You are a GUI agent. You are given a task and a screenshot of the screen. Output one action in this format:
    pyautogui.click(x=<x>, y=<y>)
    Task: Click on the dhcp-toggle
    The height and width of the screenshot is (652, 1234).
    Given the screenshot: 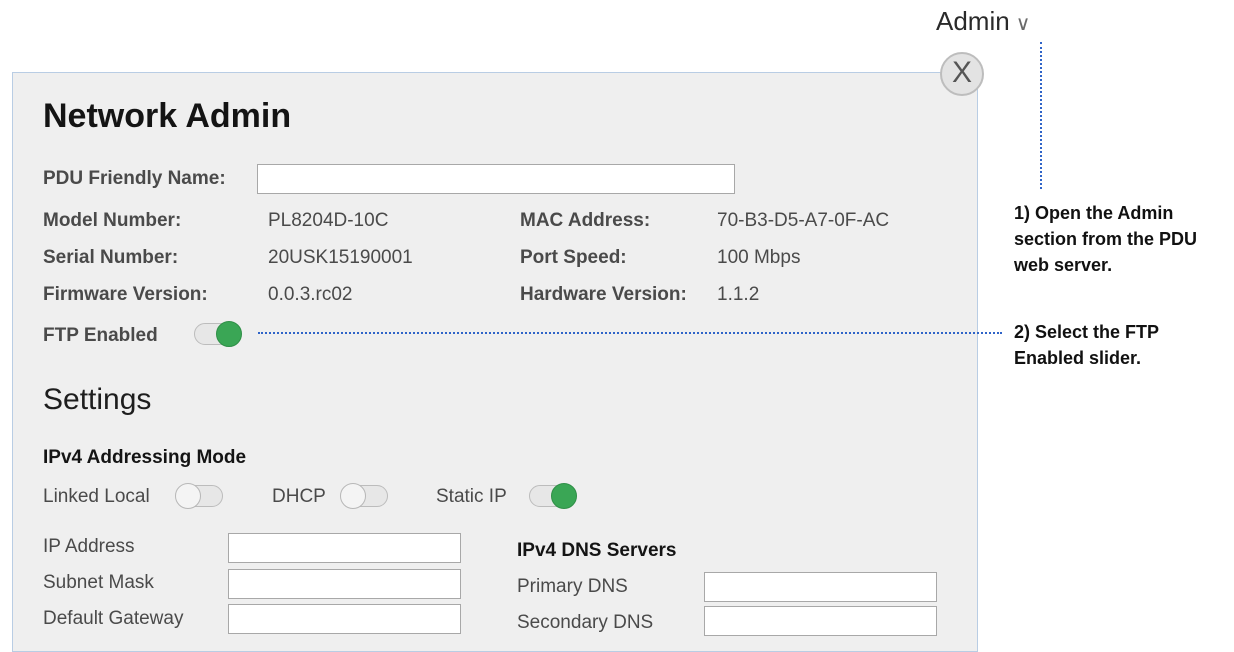 What is the action you would take?
    pyautogui.click(x=364, y=496)
    